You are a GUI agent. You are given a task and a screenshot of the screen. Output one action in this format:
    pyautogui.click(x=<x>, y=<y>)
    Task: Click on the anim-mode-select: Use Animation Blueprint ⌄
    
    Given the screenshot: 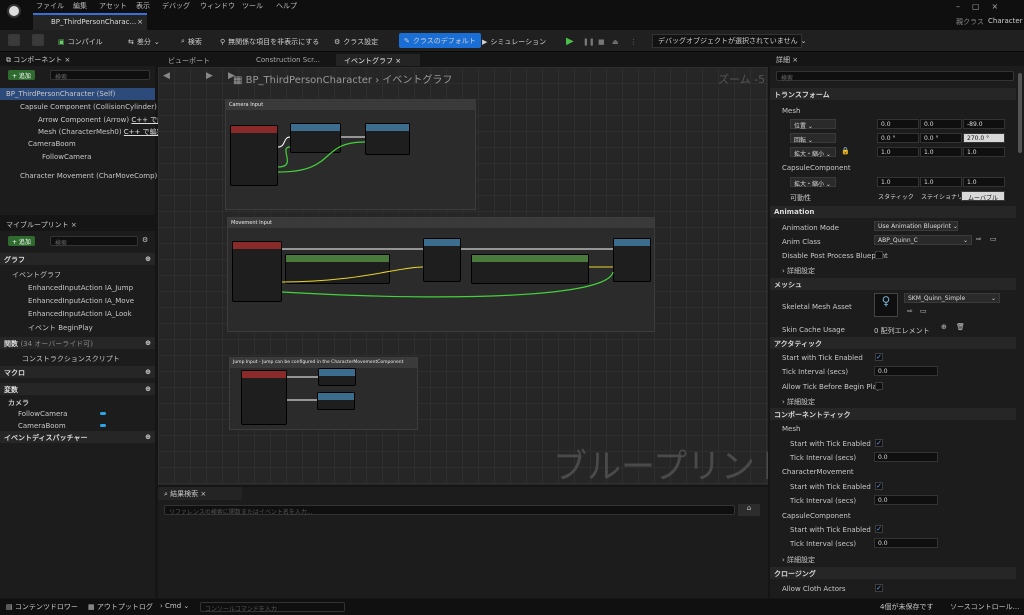 What is the action you would take?
    pyautogui.click(x=916, y=226)
    